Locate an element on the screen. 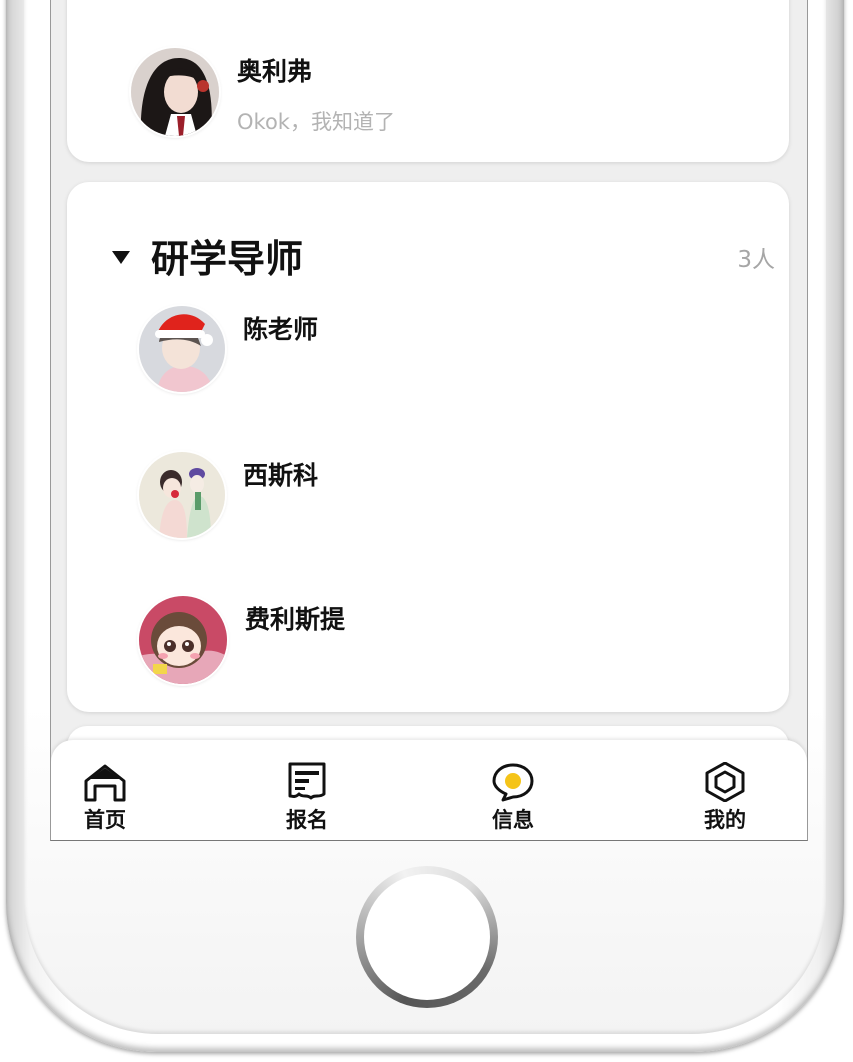 Image resolution: width=853 pixels, height=1062 pixels. chat-bubble-icon is located at coordinates (513, 782).